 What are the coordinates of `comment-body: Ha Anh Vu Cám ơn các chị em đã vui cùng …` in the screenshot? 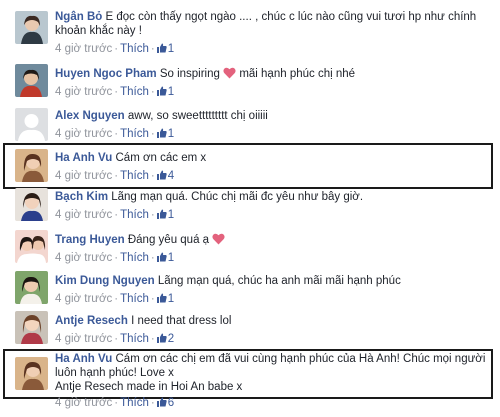 It's located at (273, 381).